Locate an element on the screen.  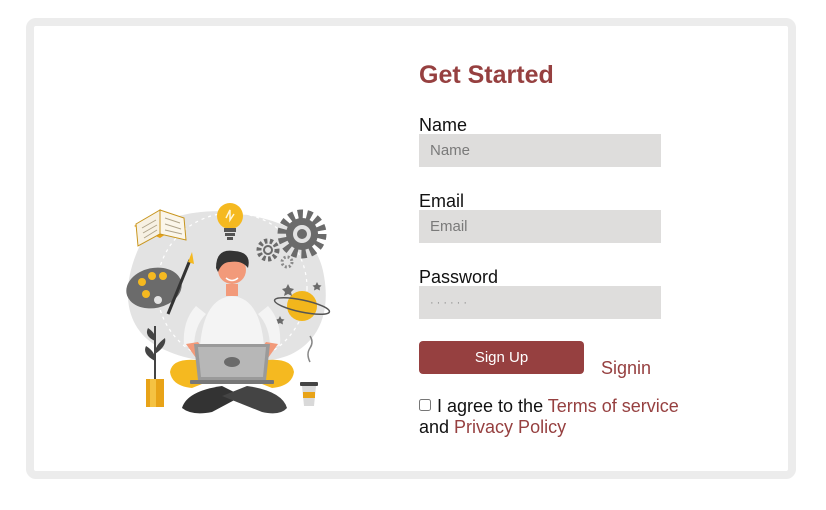
terms-of-service-link: Terms of service is located at coordinates (613, 406).